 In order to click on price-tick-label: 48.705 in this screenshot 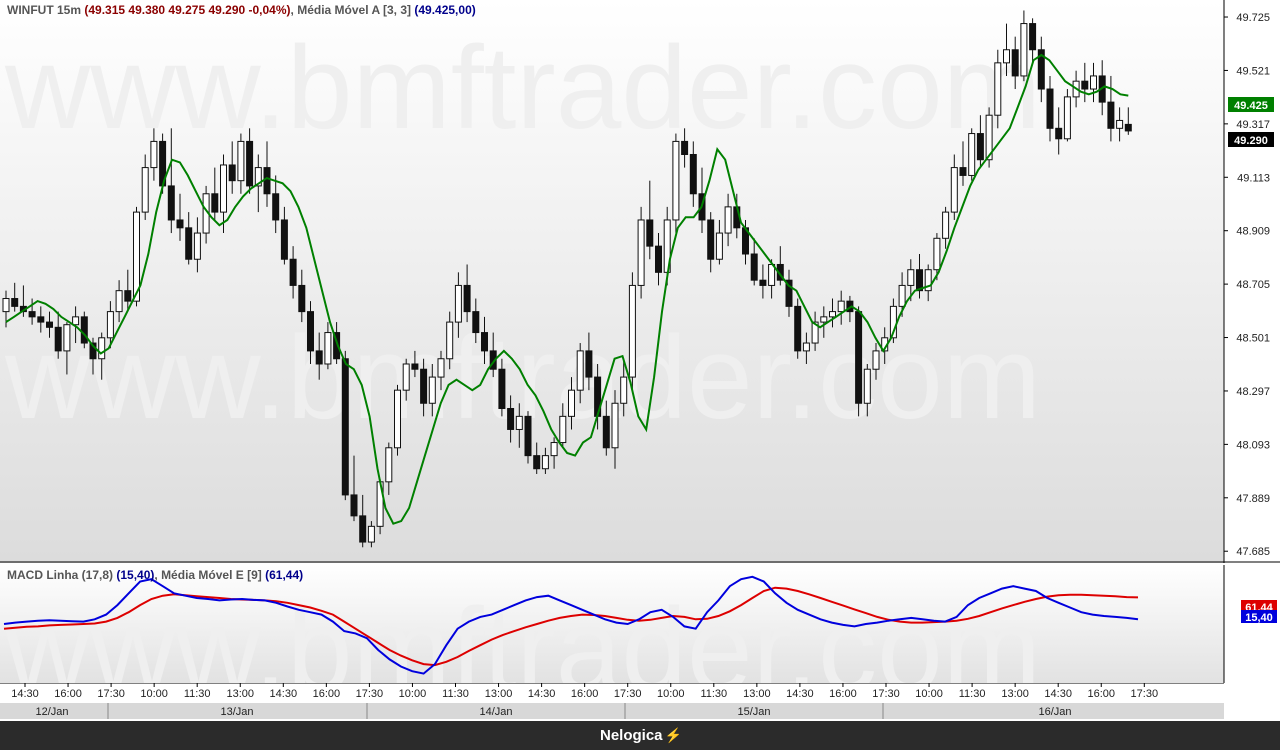, I will do `click(1253, 285)`.